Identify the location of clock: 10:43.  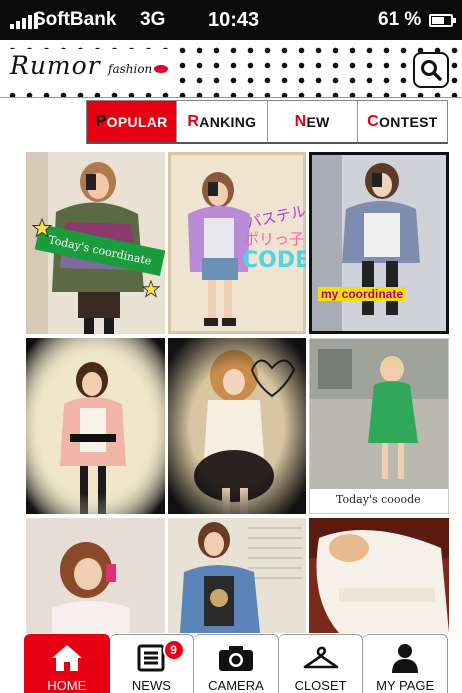
(234, 20).